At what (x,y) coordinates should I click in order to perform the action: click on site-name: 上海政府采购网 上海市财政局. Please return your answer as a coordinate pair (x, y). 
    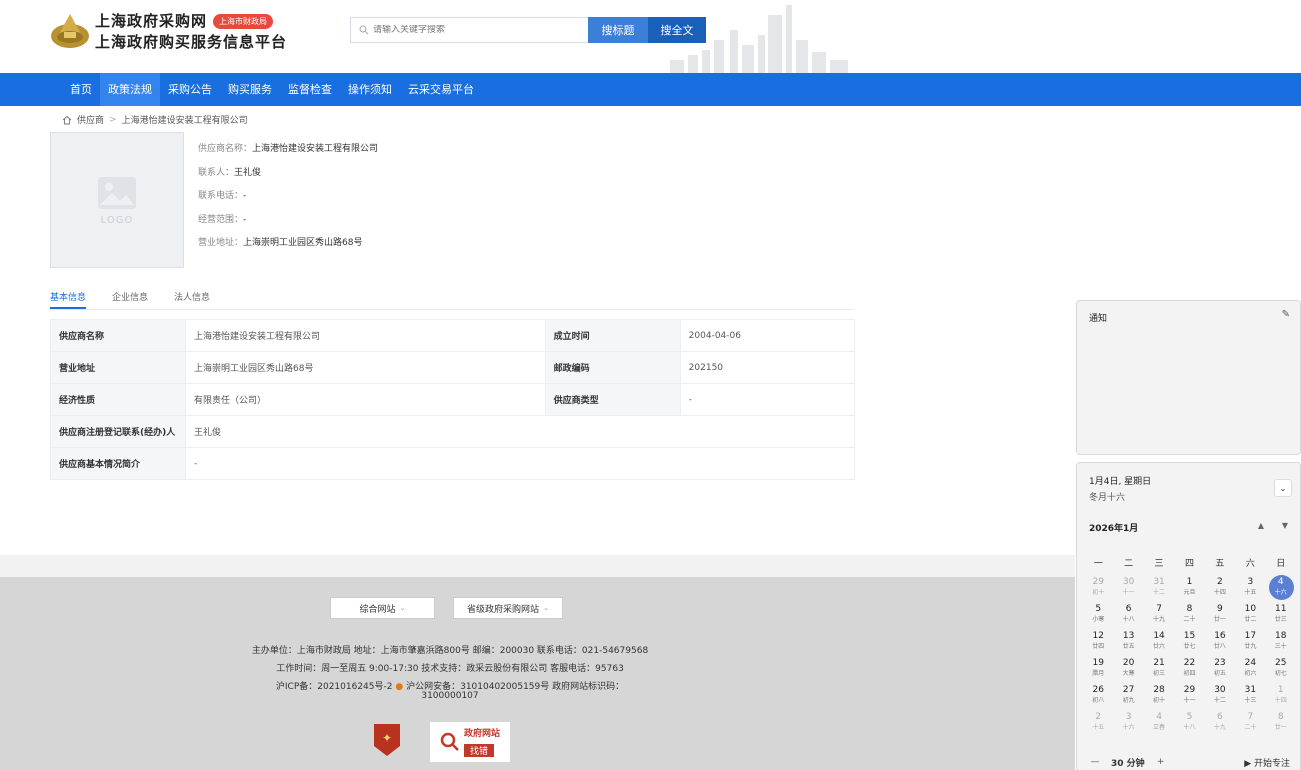
    Looking at the image, I should click on (184, 20).